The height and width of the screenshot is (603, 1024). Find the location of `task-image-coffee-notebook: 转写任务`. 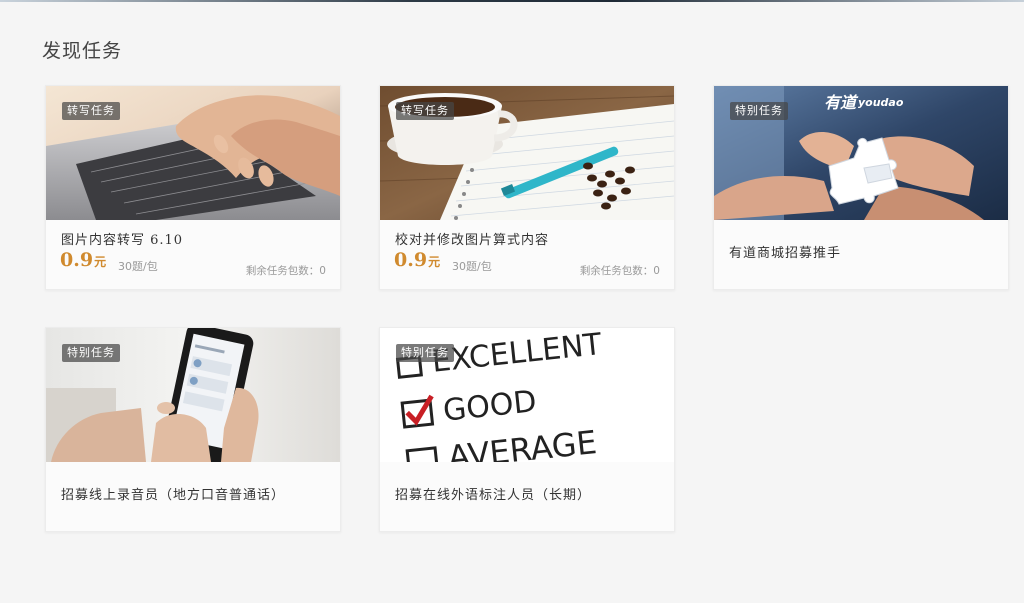

task-image-coffee-notebook: 转写任务 is located at coordinates (527, 153).